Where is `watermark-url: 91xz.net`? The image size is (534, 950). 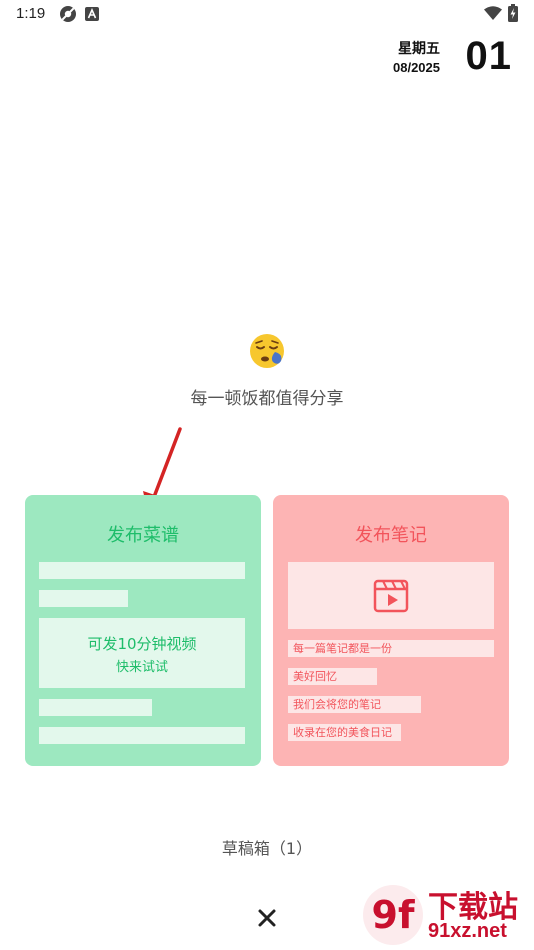 watermark-url: 91xz.net is located at coordinates (467, 931).